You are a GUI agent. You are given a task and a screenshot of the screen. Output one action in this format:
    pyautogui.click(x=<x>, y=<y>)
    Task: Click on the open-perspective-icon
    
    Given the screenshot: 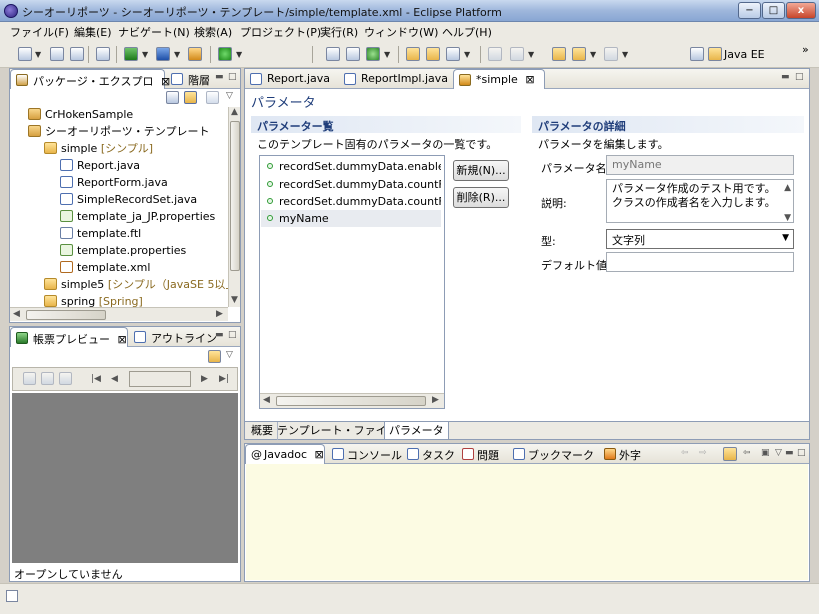 What is the action you would take?
    pyautogui.click(x=697, y=54)
    